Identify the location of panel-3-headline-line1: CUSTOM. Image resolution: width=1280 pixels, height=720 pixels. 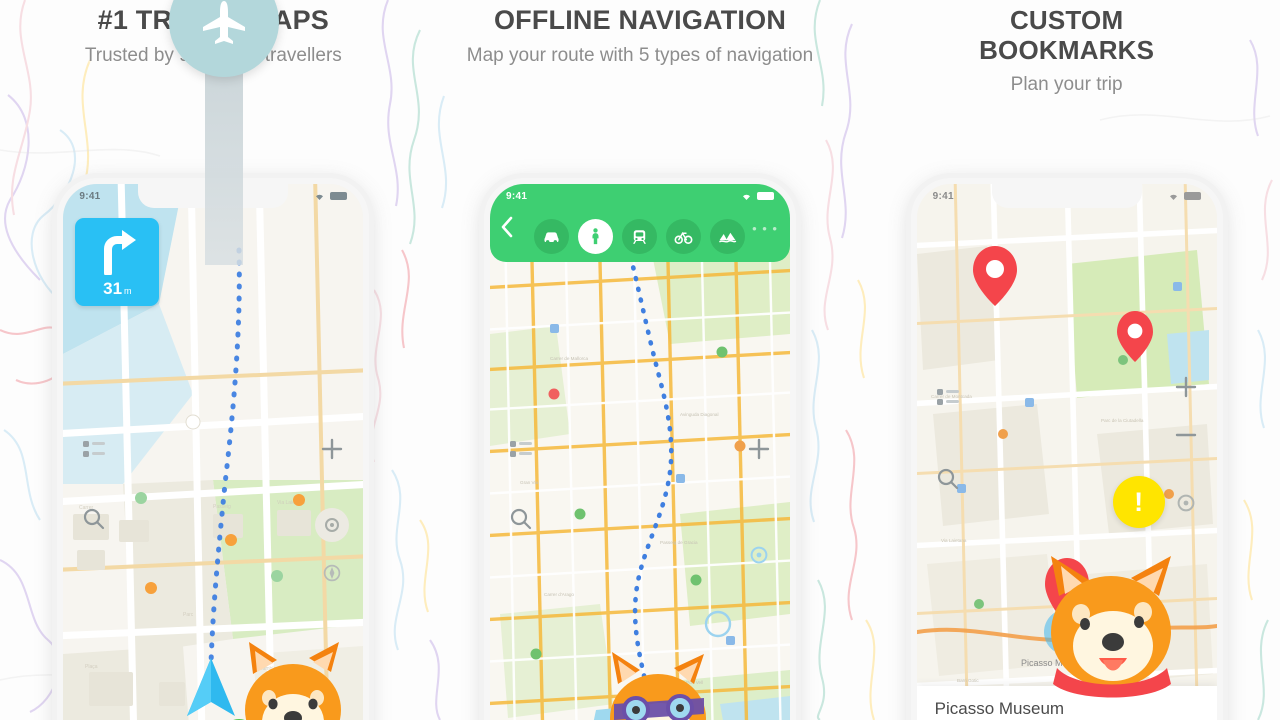
(1066, 20).